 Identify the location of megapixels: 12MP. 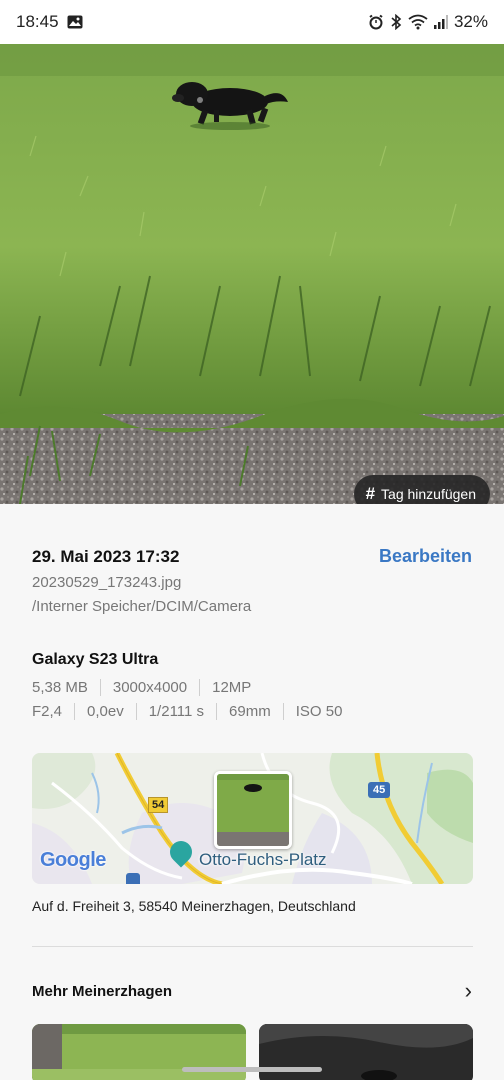
(231, 687).